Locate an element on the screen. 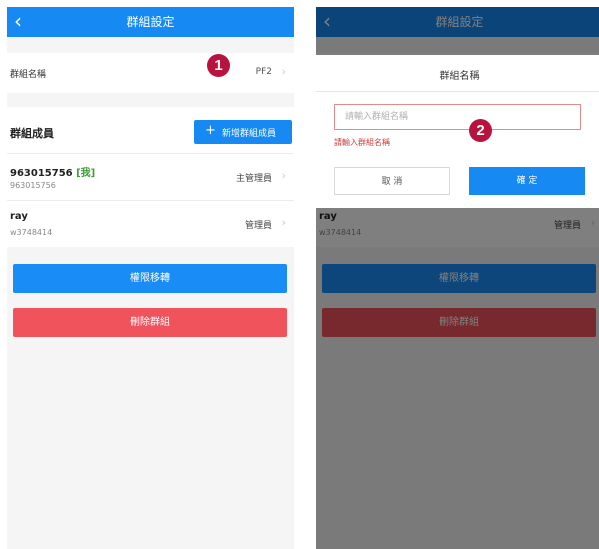 The width and height of the screenshot is (599, 549). callout-badge-2: 2 is located at coordinates (480, 130).